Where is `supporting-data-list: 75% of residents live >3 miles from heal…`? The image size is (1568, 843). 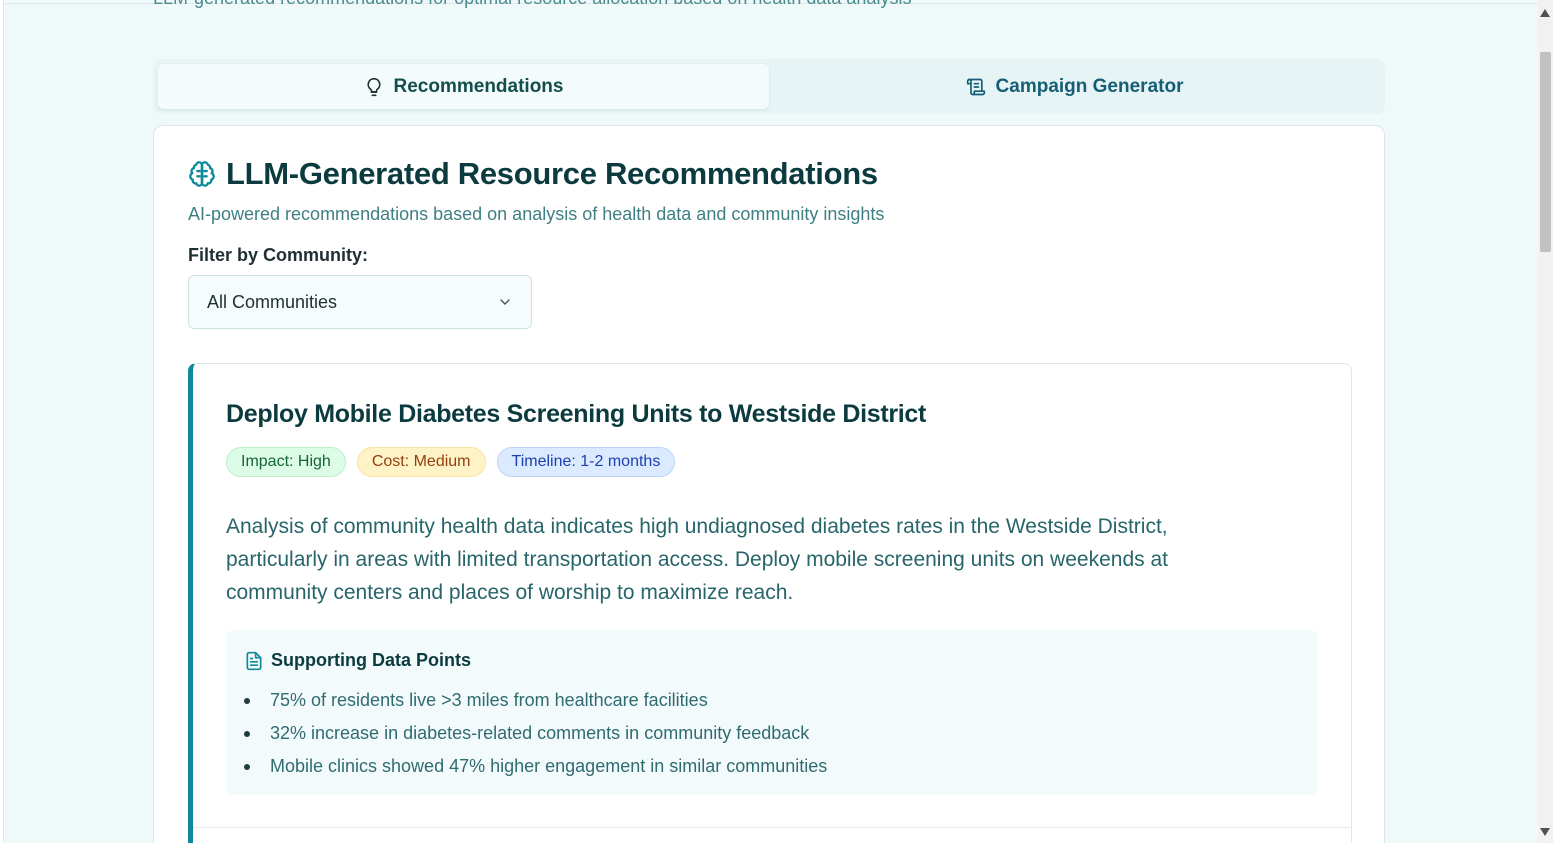 supporting-data-list: 75% of residents live >3 miles from heal… is located at coordinates (772, 733).